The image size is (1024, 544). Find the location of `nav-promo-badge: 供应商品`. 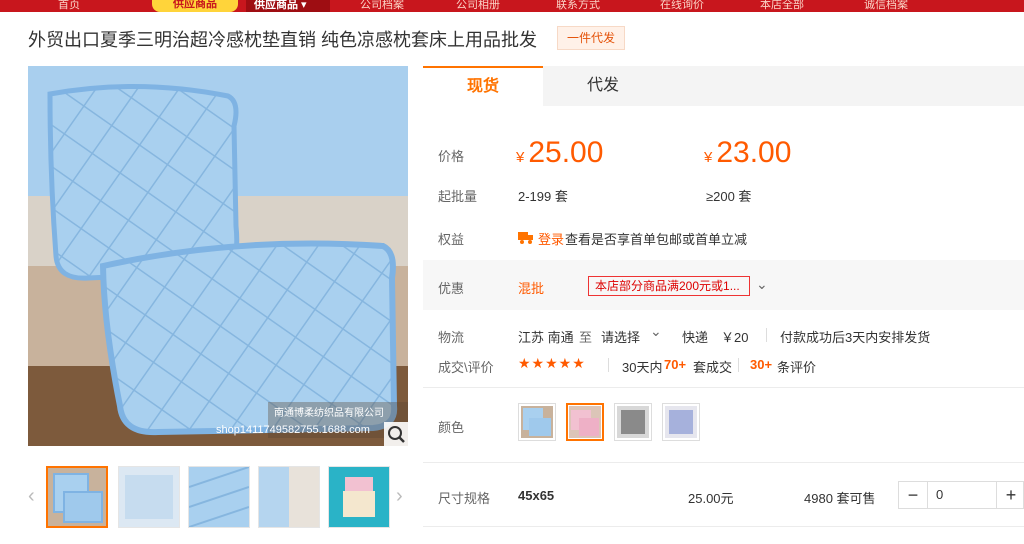

nav-promo-badge: 供应商品 is located at coordinates (195, 6).